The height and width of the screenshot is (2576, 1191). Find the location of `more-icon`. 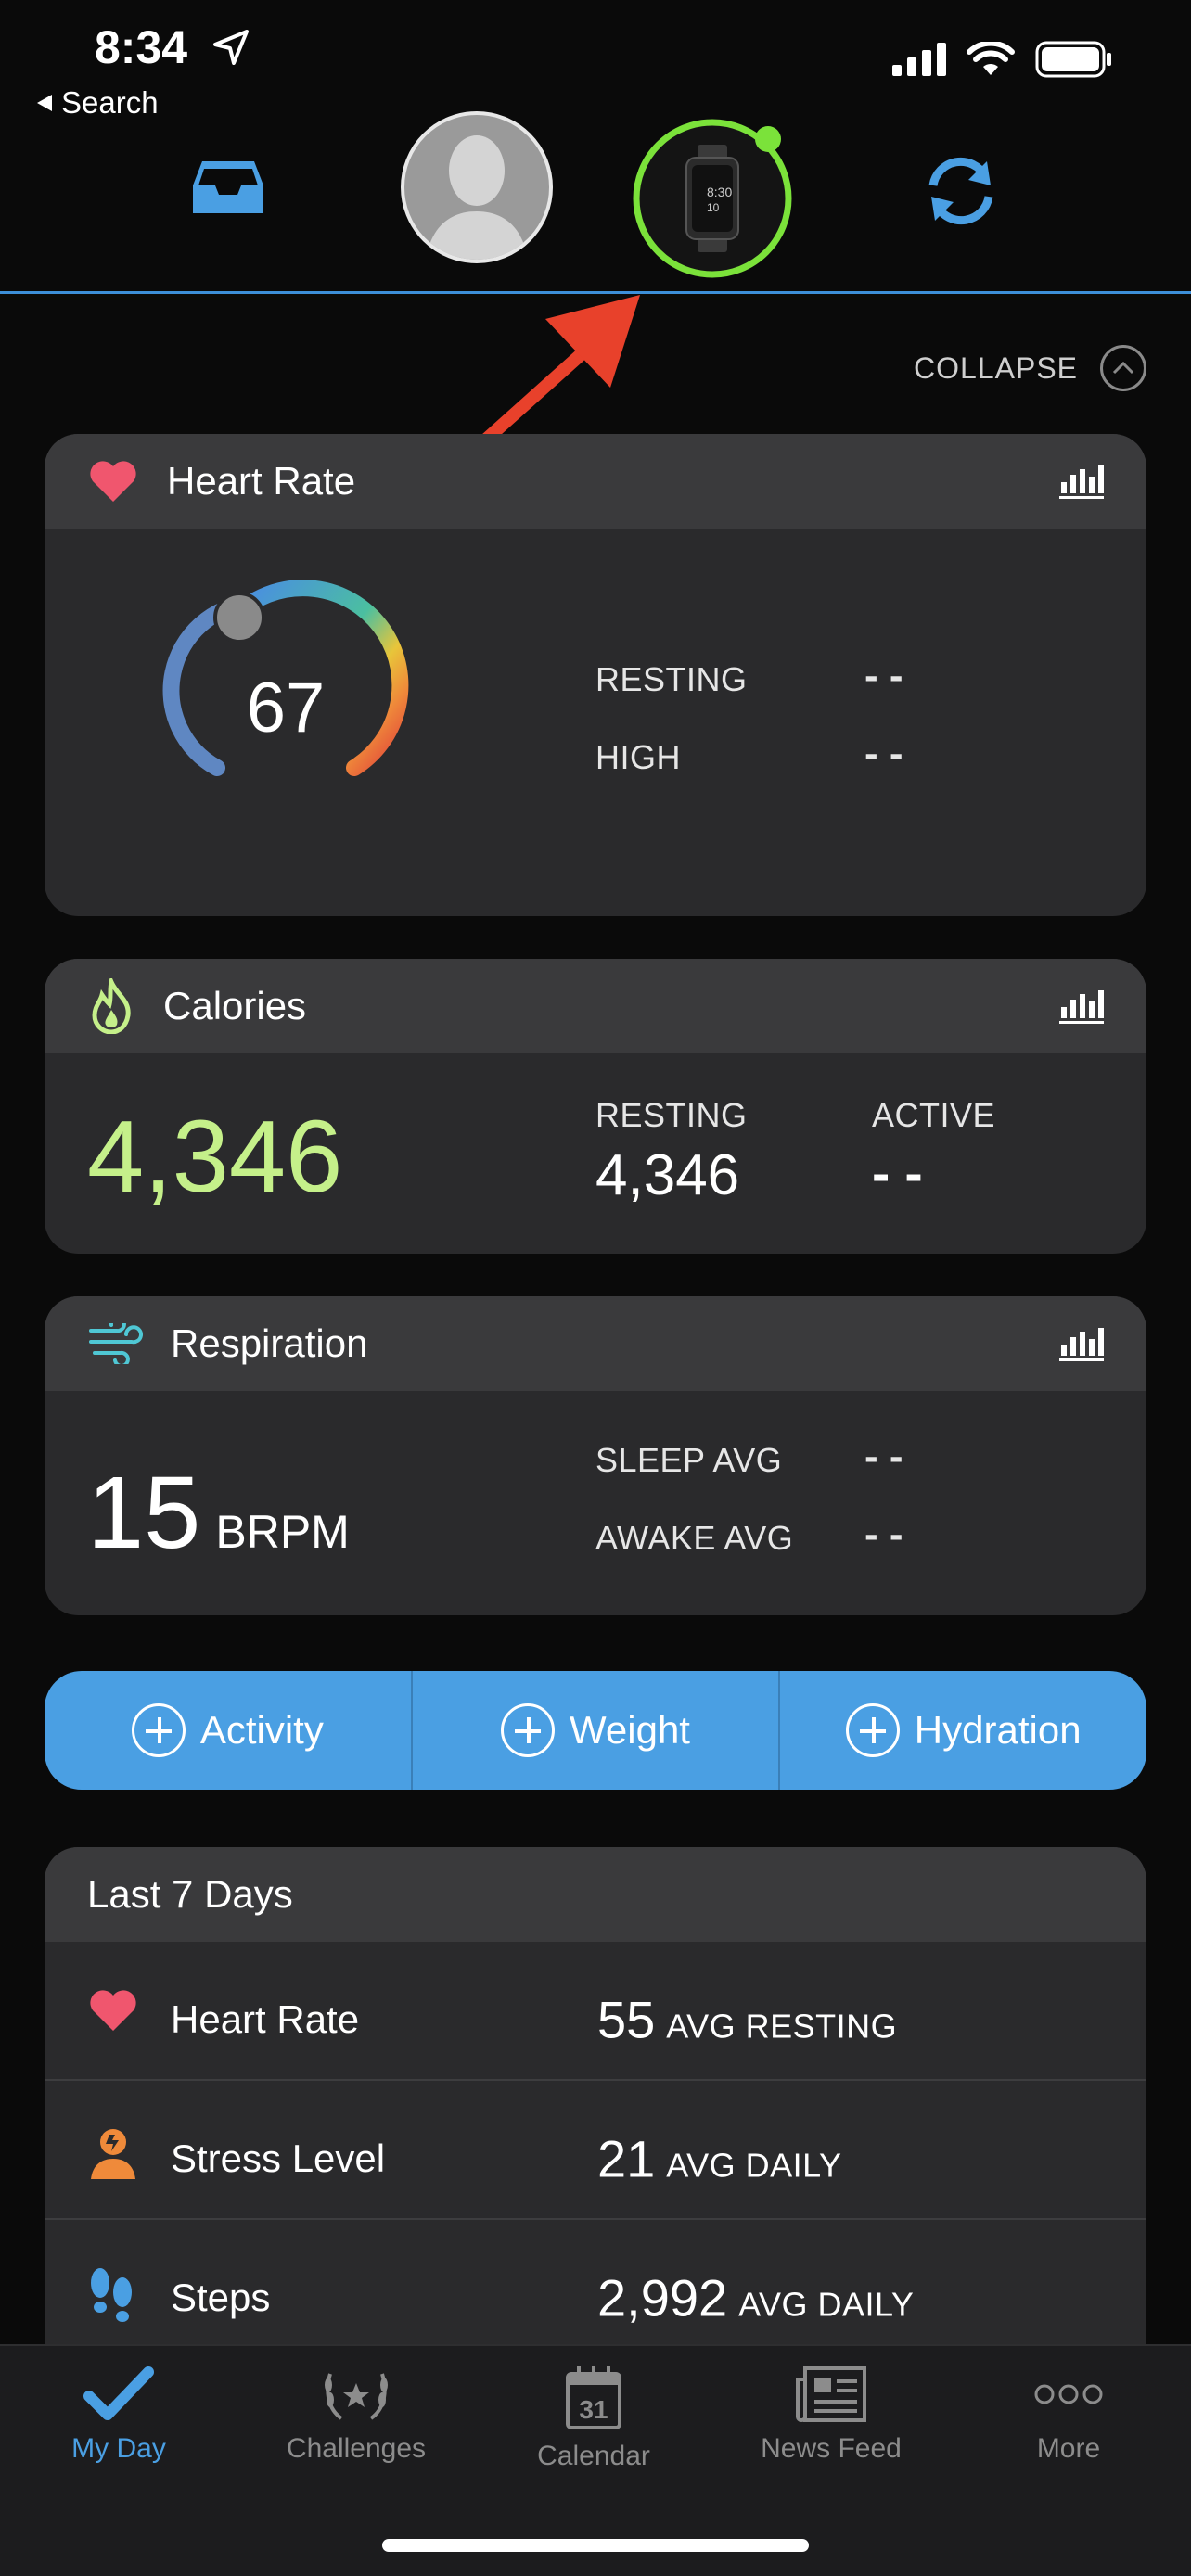

more-icon is located at coordinates (1068, 2394).